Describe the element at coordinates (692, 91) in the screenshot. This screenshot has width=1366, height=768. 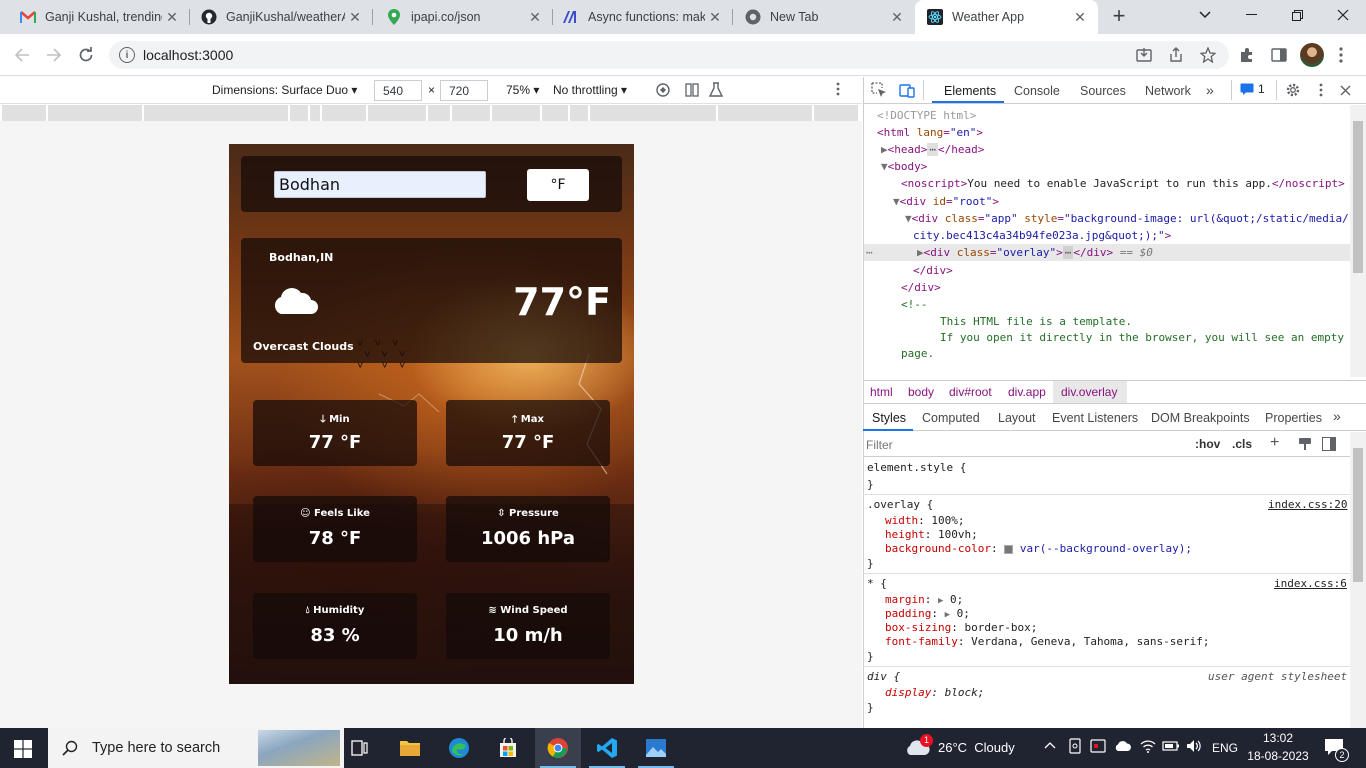
I see `dual-screen-icon` at that location.